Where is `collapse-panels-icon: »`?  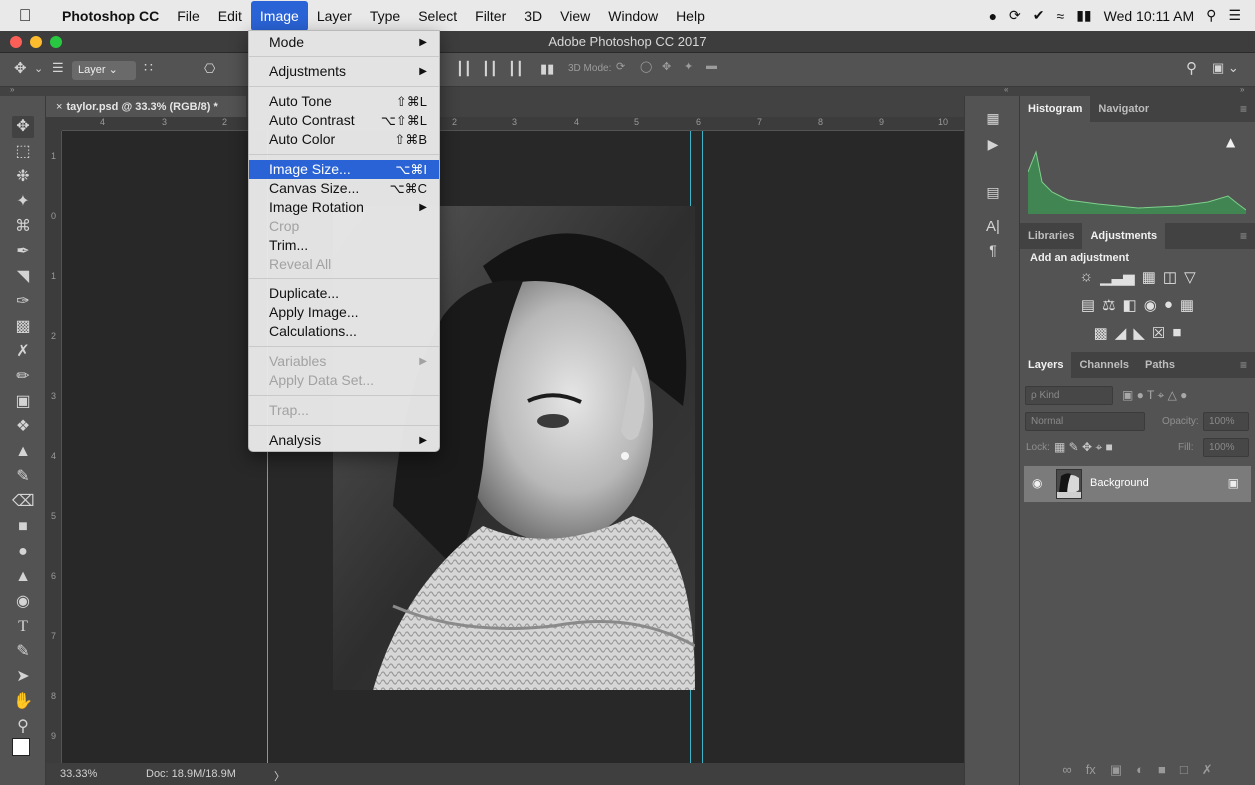
collapse-panels-icon: » is located at coordinates (1242, 89).